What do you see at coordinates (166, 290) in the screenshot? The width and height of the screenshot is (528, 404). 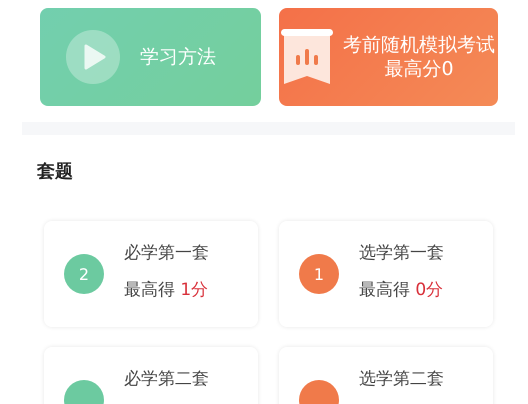 I see `best-score: 最高得 1分` at bounding box center [166, 290].